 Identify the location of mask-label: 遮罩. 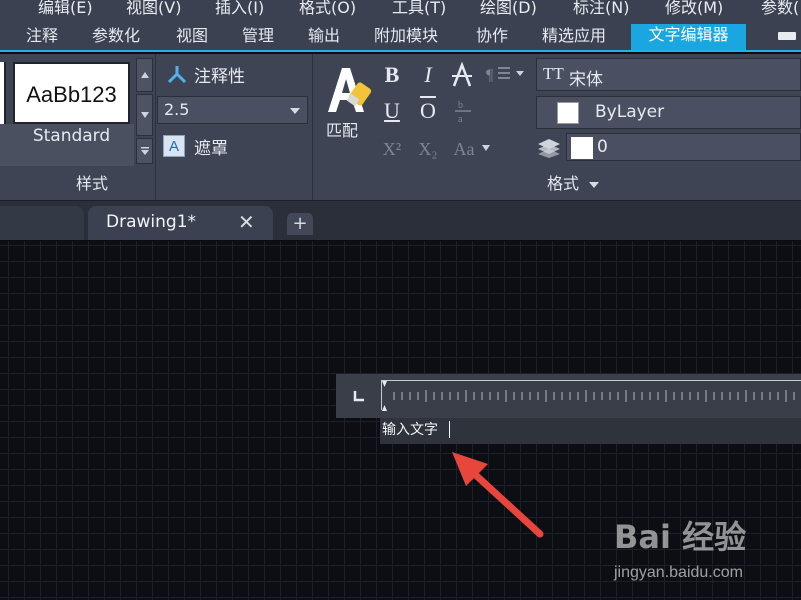
(211, 149).